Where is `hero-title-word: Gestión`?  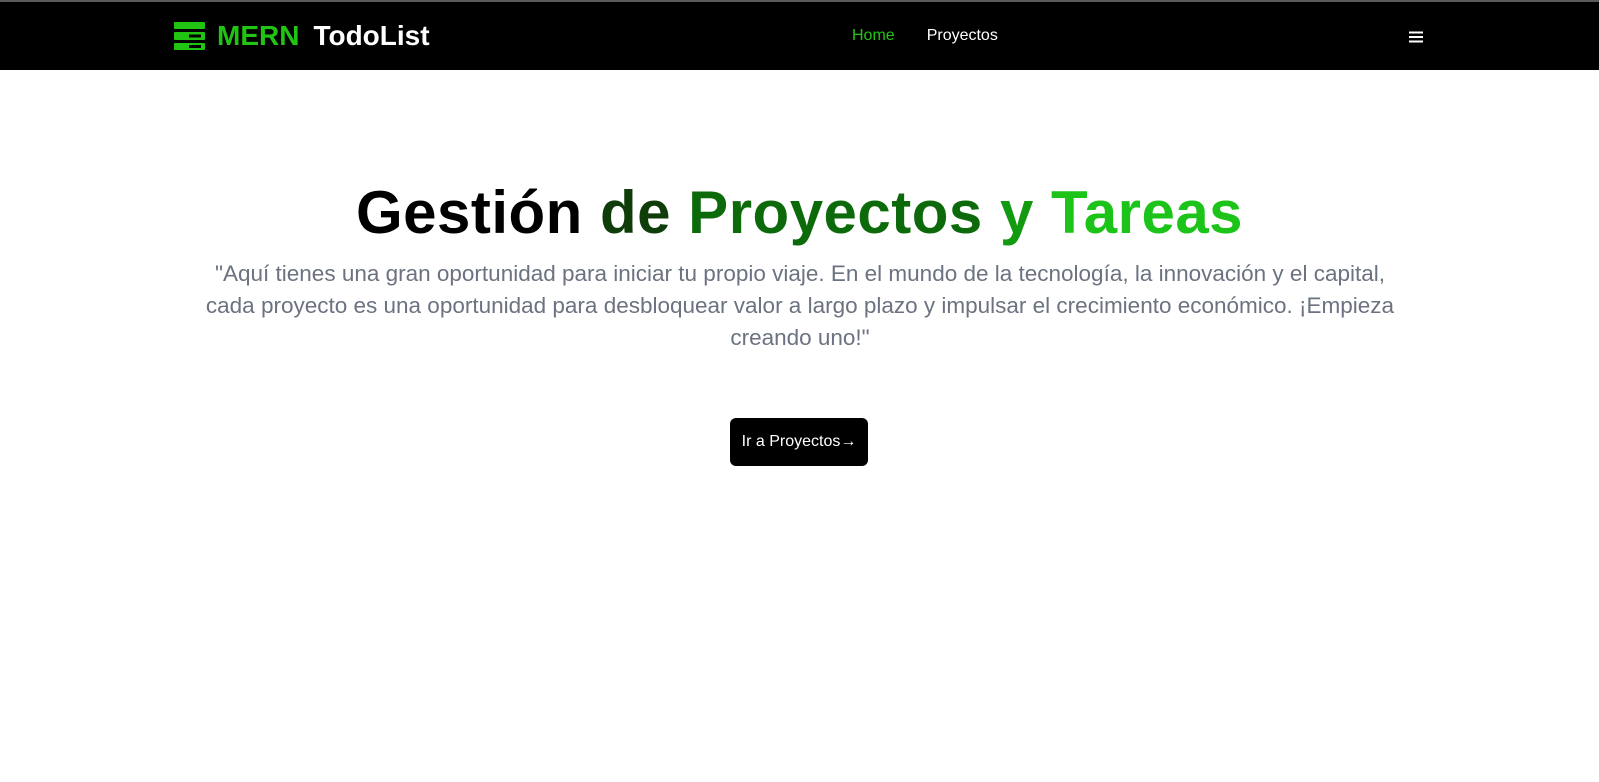 hero-title-word: Gestión is located at coordinates (469, 212).